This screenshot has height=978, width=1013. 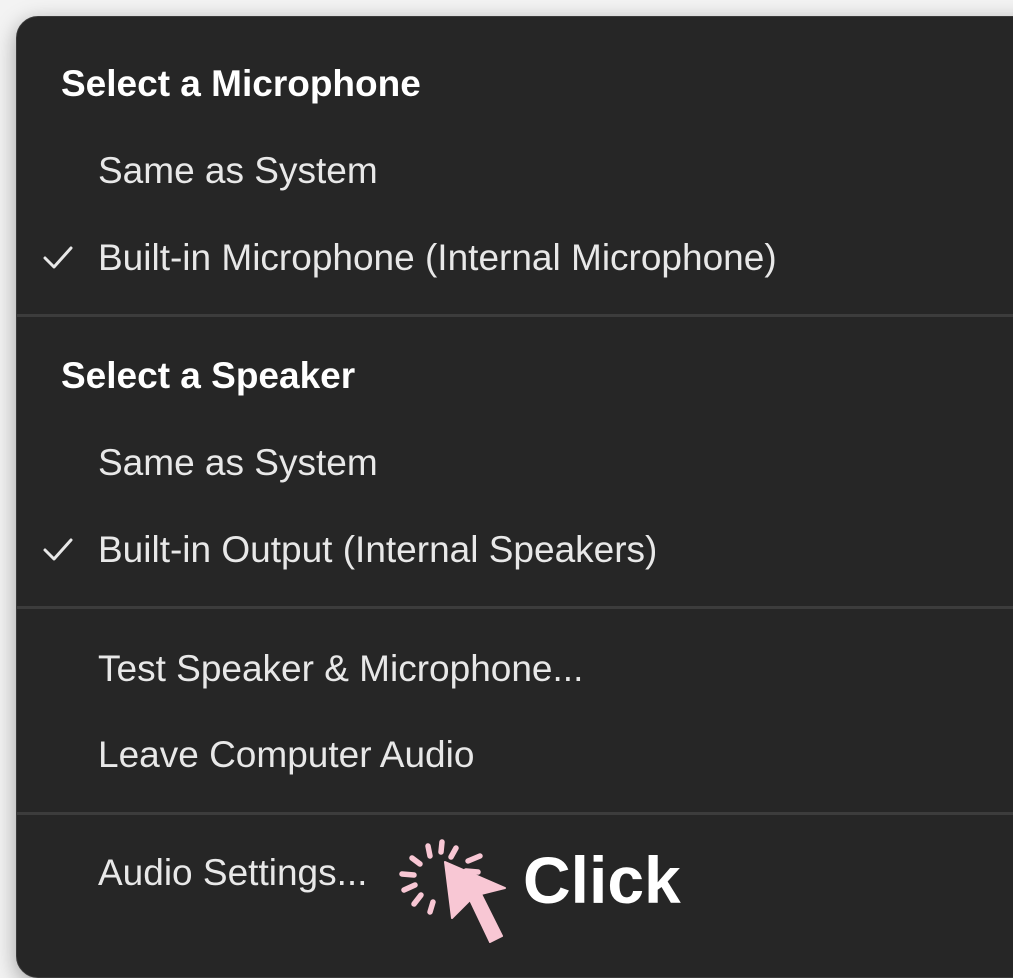 What do you see at coordinates (208, 375) in the screenshot?
I see `speaker-section-header: Select a Speaker` at bounding box center [208, 375].